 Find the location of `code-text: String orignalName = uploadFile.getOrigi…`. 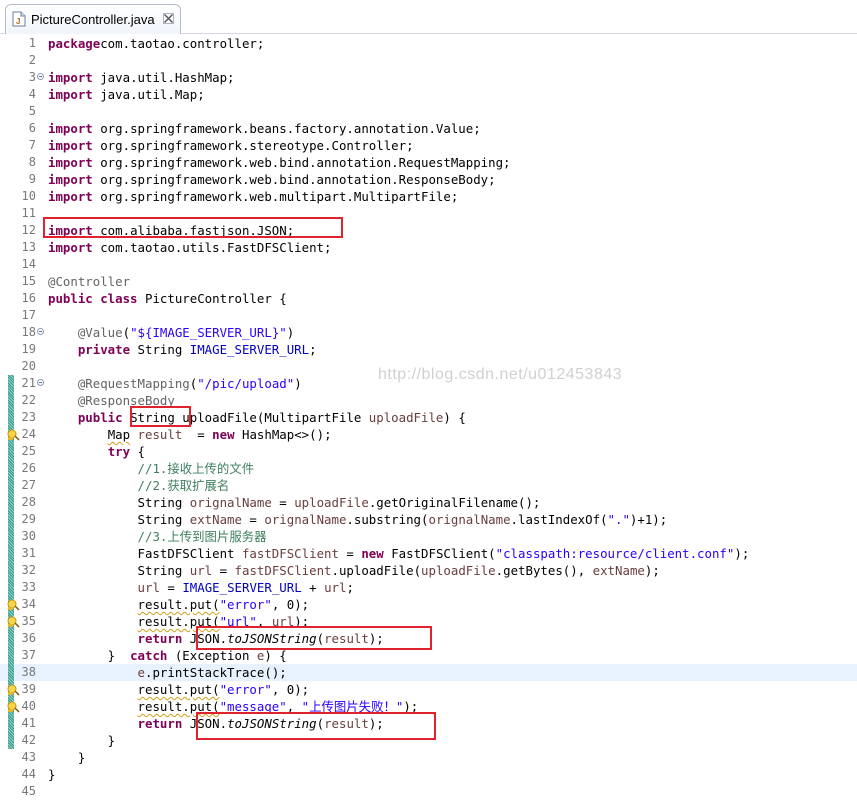

code-text: String orignalName = uploadFile.getOrigi… is located at coordinates (294, 502).